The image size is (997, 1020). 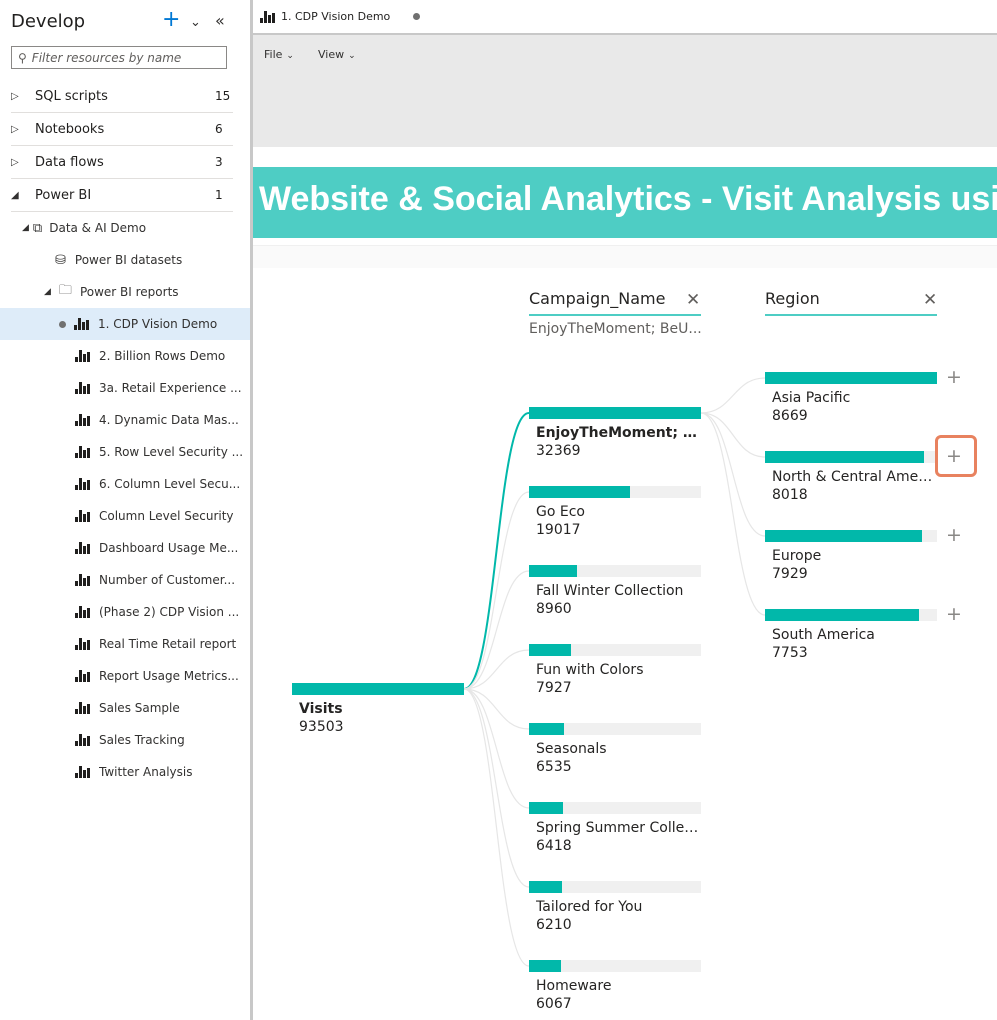 I want to click on report-item: Sales Tracking, so click(x=125, y=740).